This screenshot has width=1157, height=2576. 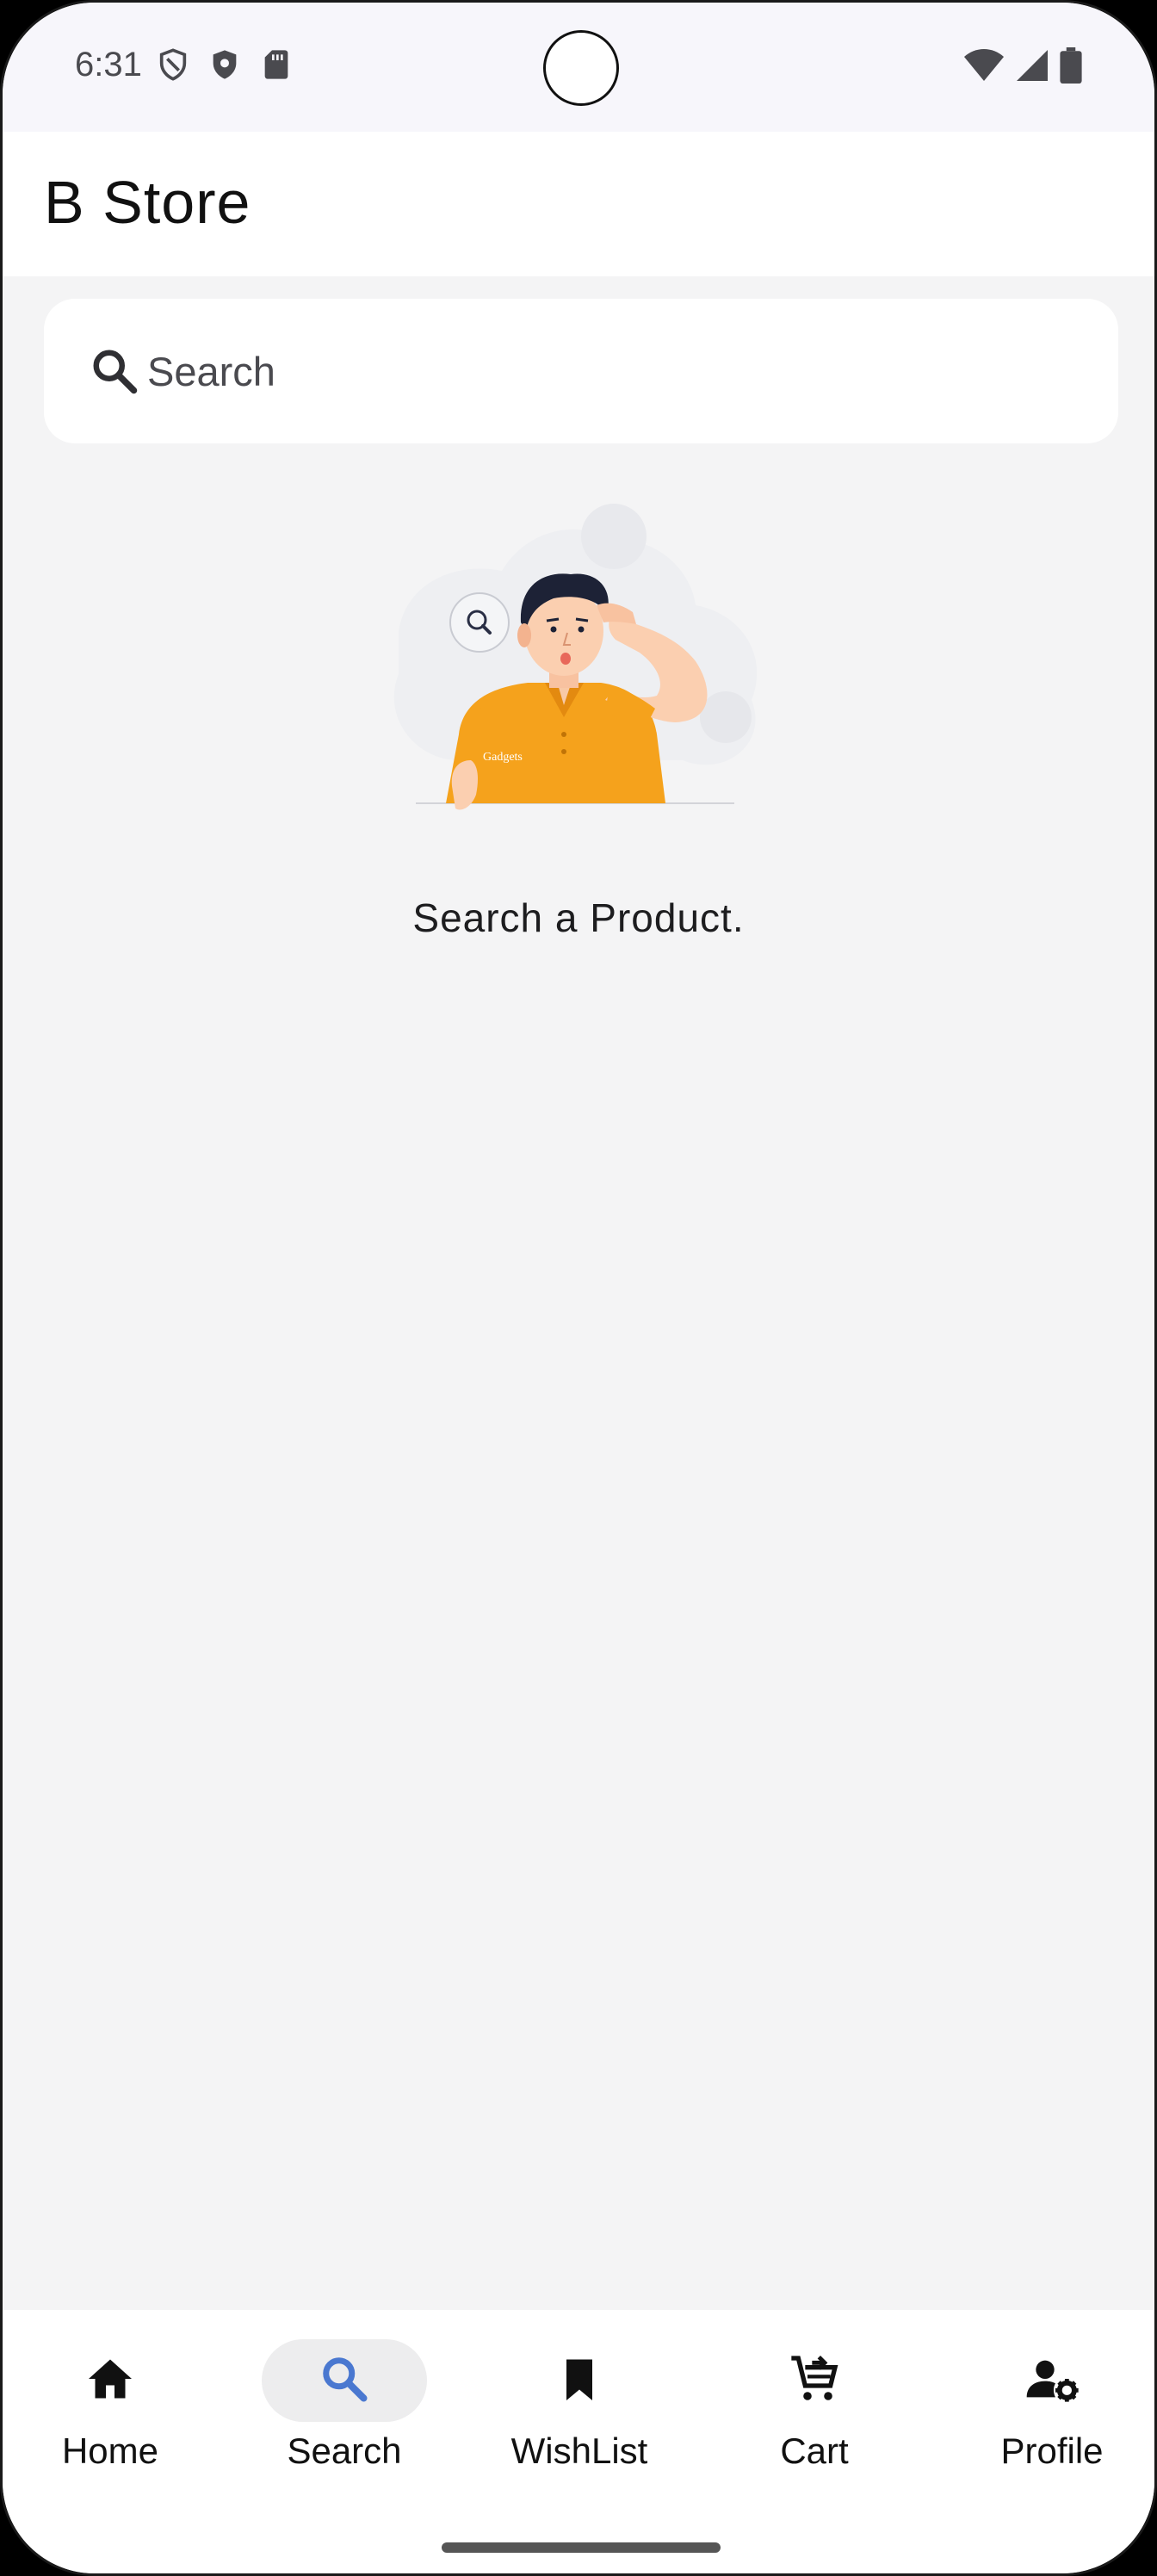 I want to click on app-bar: B Store, so click(x=579, y=204).